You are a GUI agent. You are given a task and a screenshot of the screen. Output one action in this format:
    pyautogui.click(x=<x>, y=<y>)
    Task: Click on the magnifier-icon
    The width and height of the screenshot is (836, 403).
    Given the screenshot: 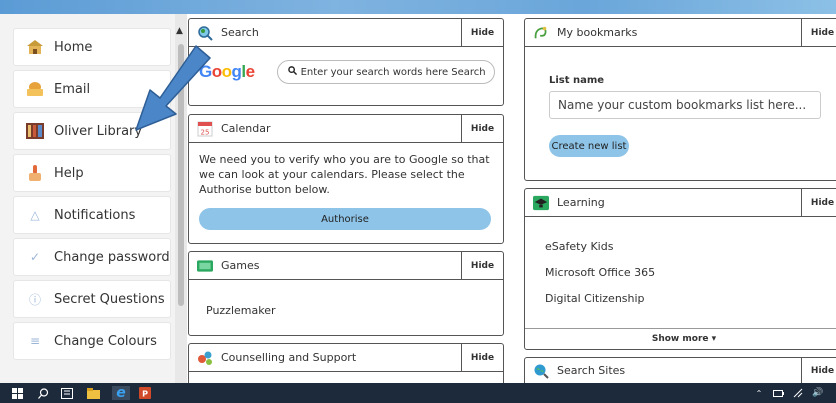 What is the action you would take?
    pyautogui.click(x=292, y=72)
    